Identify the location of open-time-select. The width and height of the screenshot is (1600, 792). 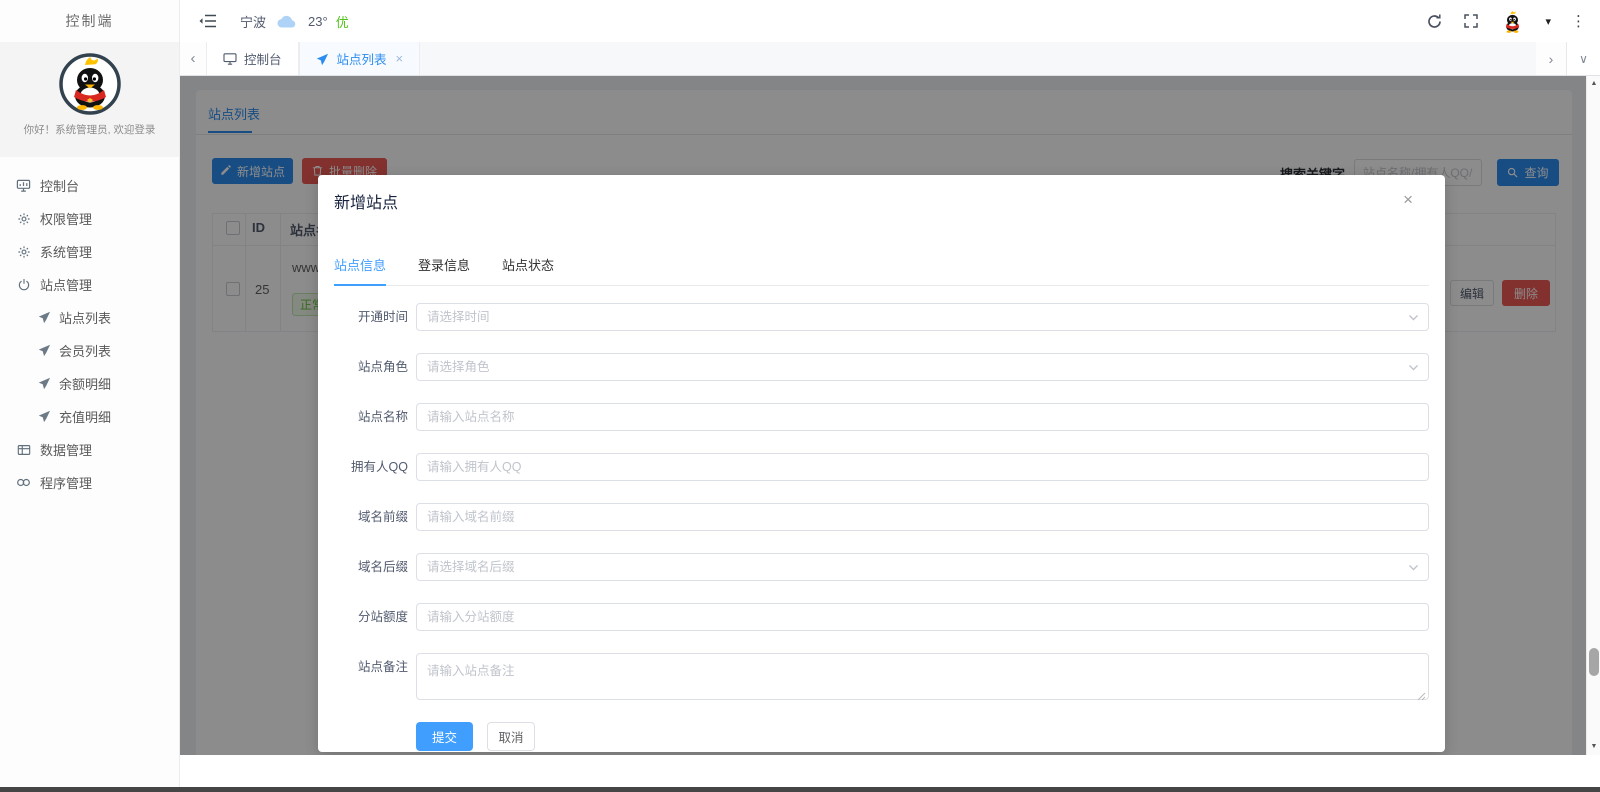
(922, 317).